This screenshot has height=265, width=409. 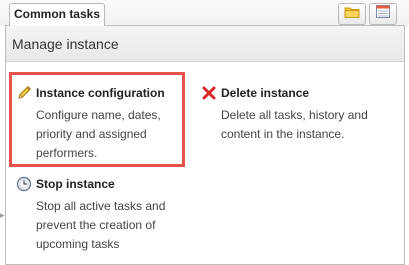 What do you see at coordinates (205, 44) in the screenshot?
I see `panel-title: Manage instance` at bounding box center [205, 44].